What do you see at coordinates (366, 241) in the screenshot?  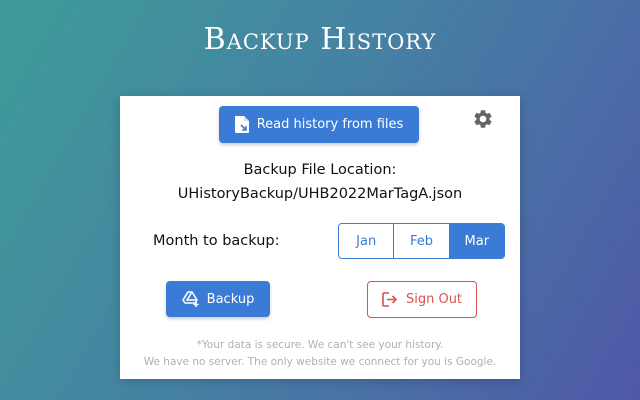 I see `month-option-jan: Jan` at bounding box center [366, 241].